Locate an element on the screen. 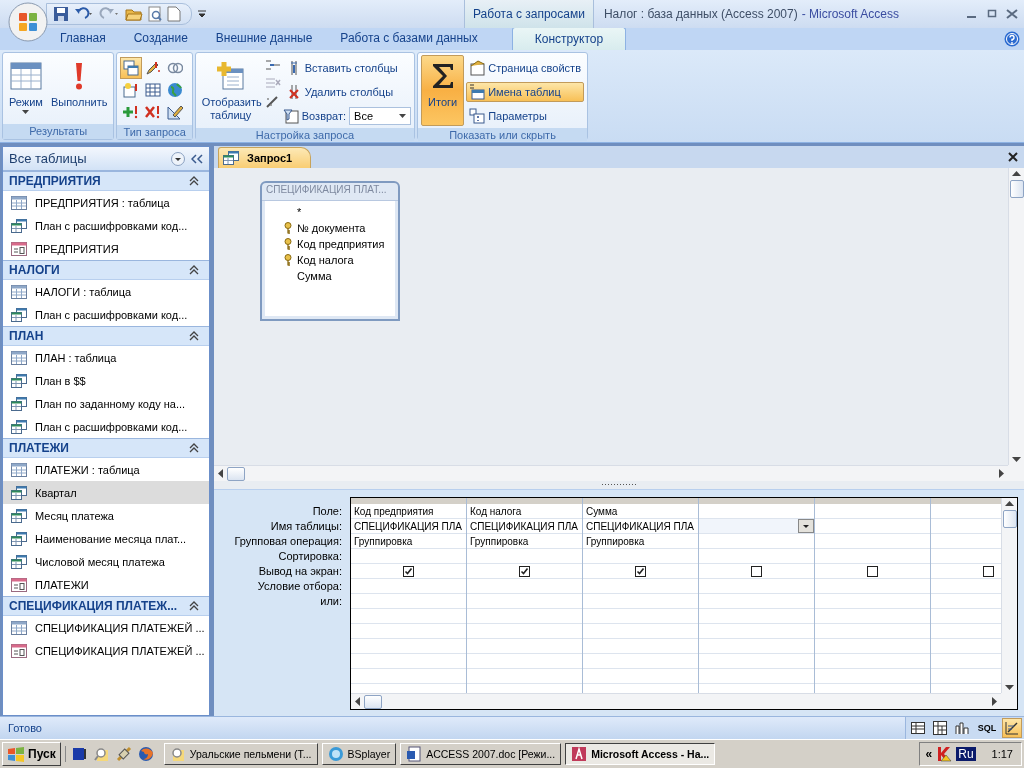  return-dropdown: Все is located at coordinates (380, 116).